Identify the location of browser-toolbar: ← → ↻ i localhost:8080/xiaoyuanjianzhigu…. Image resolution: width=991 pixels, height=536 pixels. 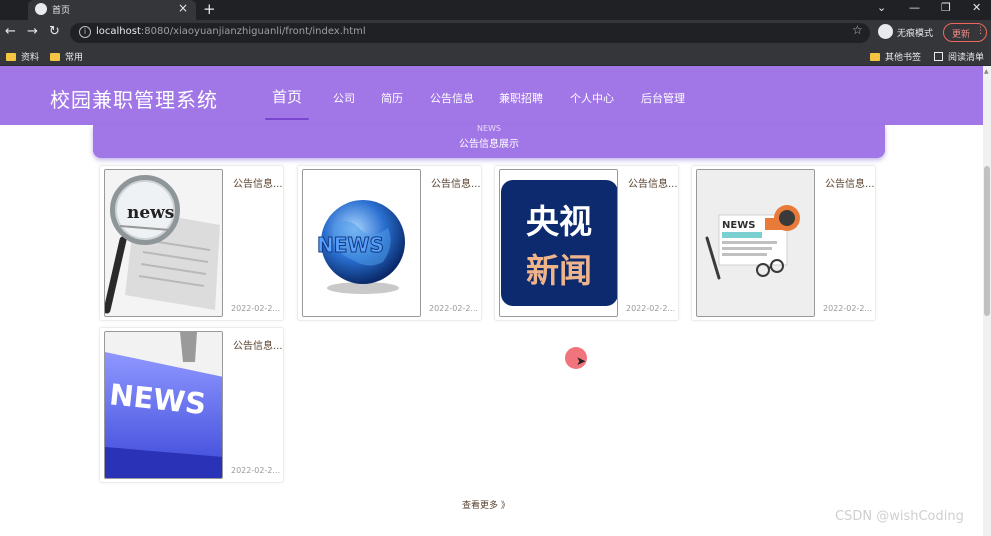
(495, 33).